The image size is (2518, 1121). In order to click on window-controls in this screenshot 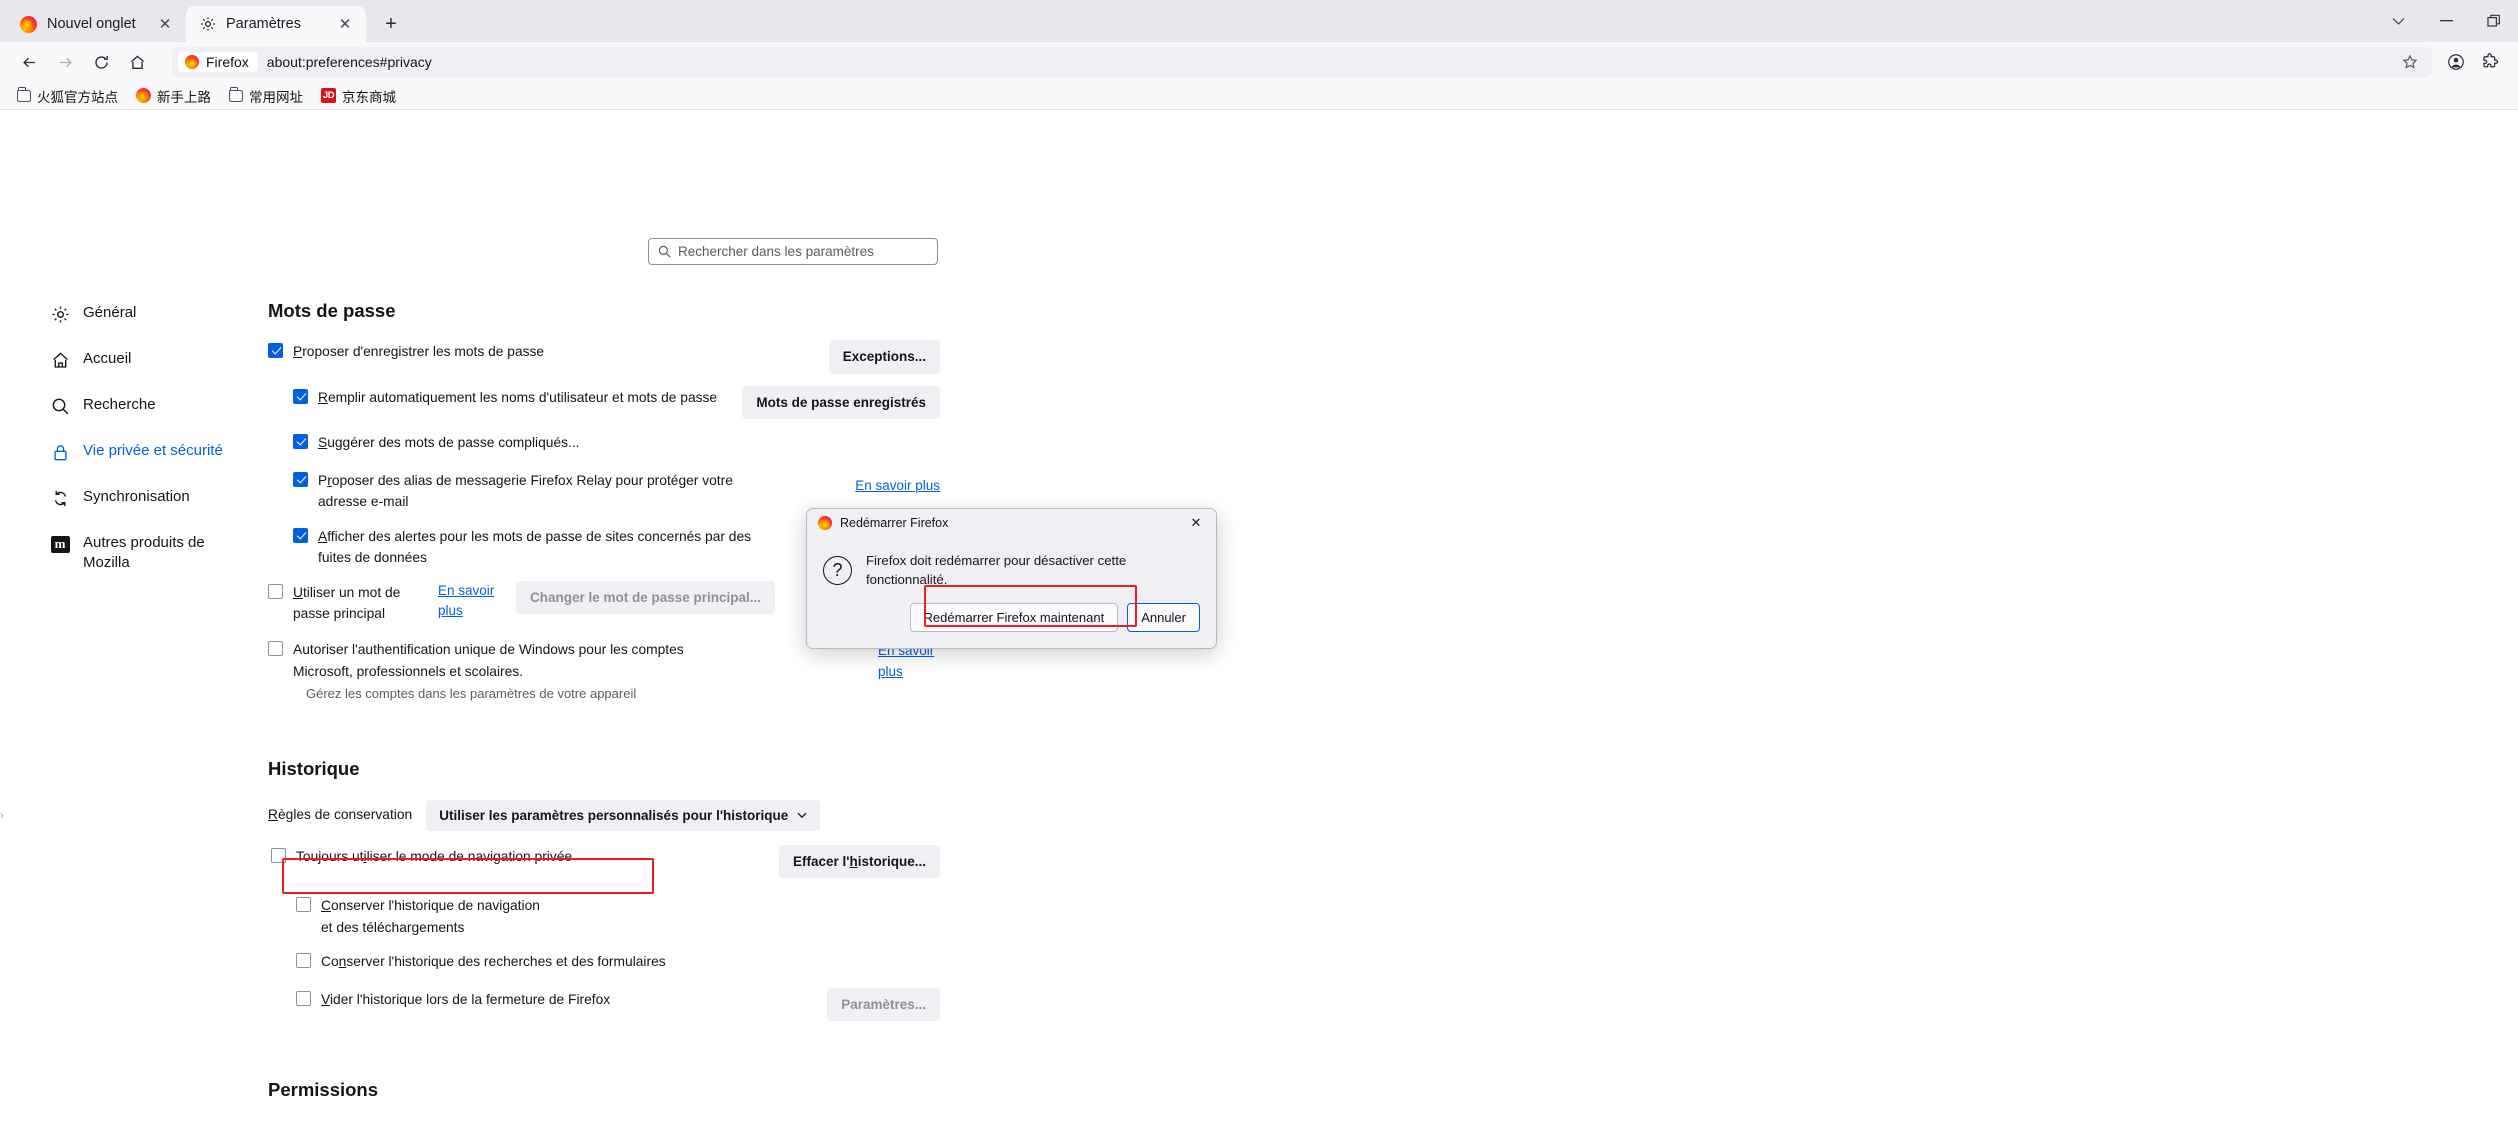, I will do `click(2446, 21)`.